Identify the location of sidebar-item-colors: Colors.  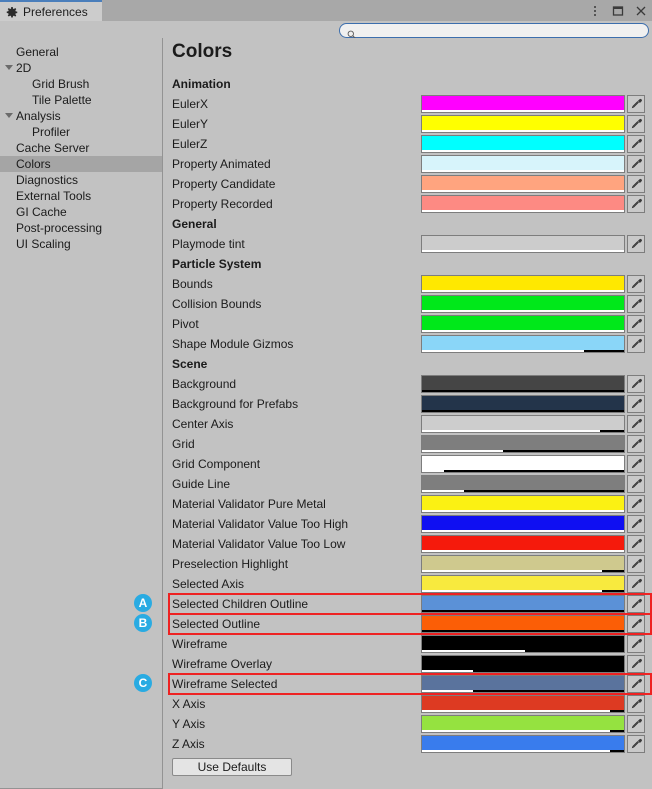
(81, 164).